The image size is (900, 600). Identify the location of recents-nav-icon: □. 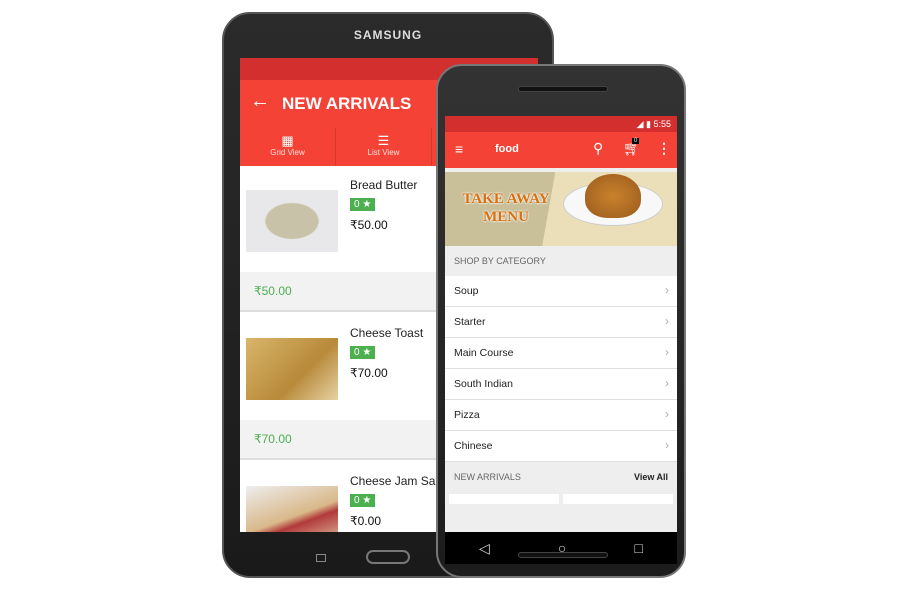
(638, 548).